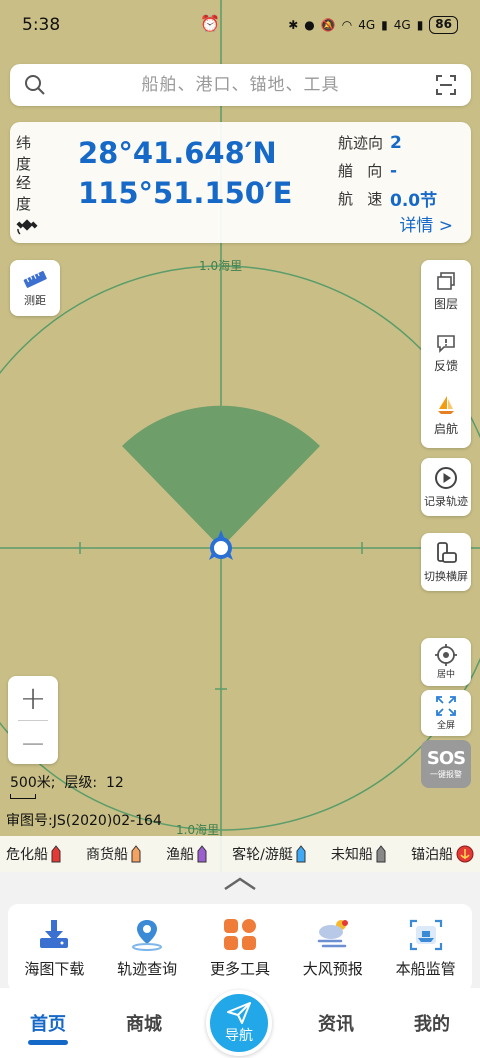 This screenshot has width=480, height=1058. What do you see at coordinates (239, 1036) in the screenshot?
I see `navigate-label: 导航` at bounding box center [239, 1036].